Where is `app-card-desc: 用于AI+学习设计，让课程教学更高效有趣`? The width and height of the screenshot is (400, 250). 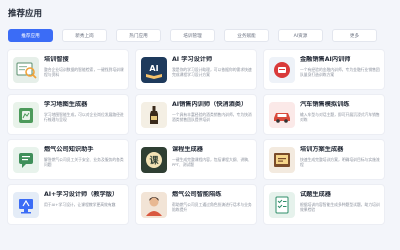
app-card-desc: 用于AI+学习设计，让课程教学更高效有趣 is located at coordinates (80, 204).